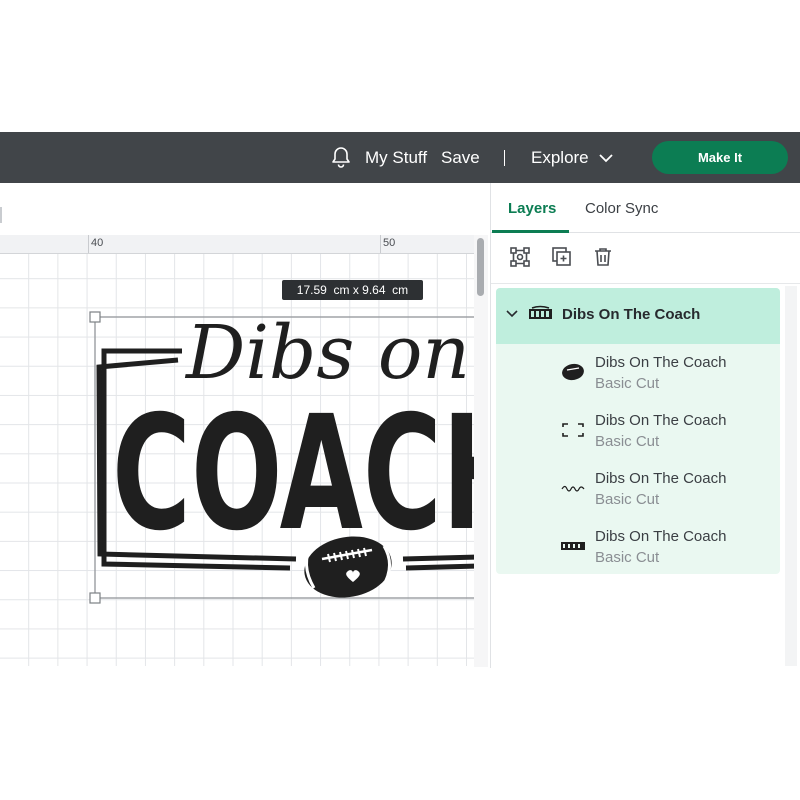 Image resolution: width=800 pixels, height=800 pixels. What do you see at coordinates (603, 257) in the screenshot?
I see `delete-icon` at bounding box center [603, 257].